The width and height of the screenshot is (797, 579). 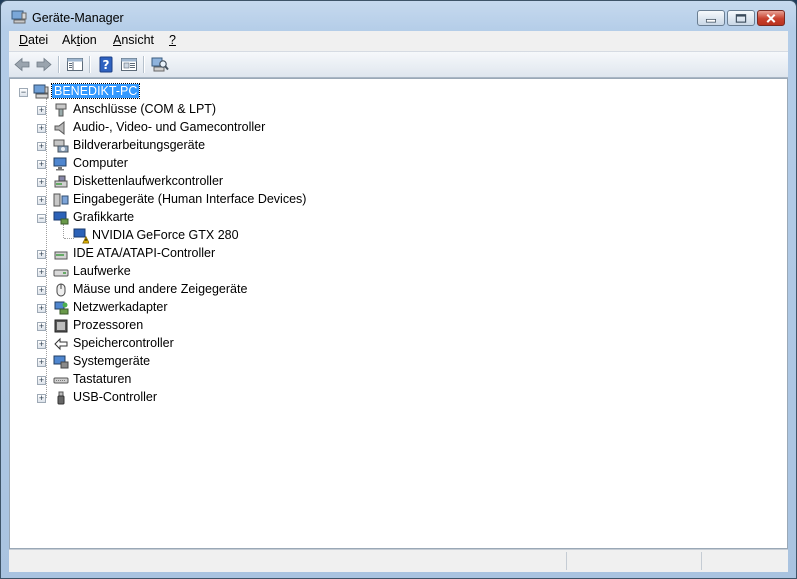 What do you see at coordinates (61, 273) in the screenshot?
I see `drive-icon` at bounding box center [61, 273].